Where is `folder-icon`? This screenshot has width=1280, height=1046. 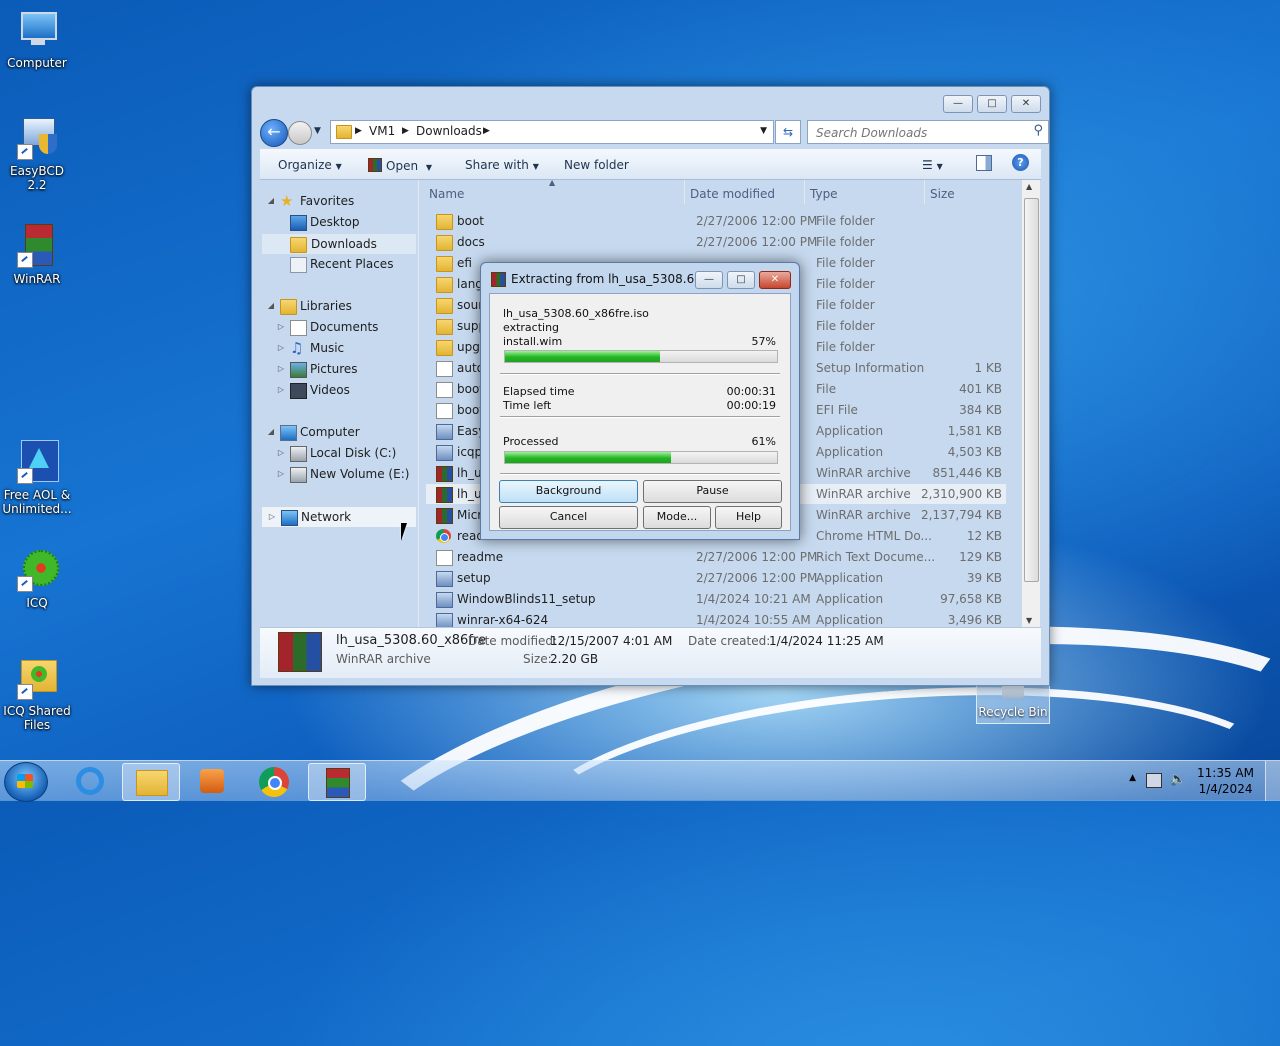 folder-icon is located at coordinates (152, 783).